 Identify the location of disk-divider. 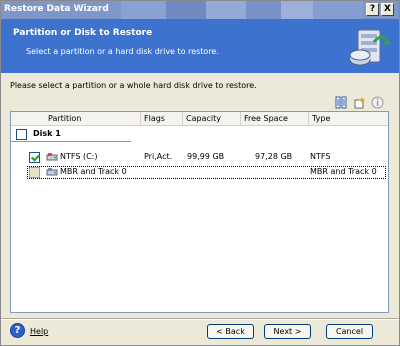
(71, 141).